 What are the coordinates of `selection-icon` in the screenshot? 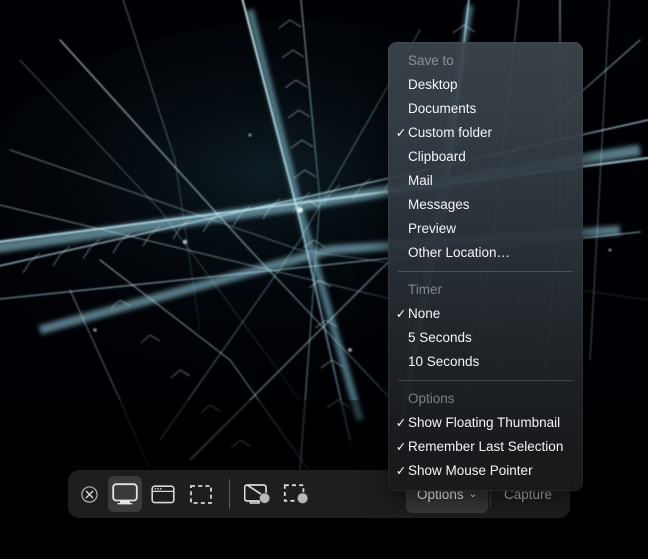 It's located at (201, 494).